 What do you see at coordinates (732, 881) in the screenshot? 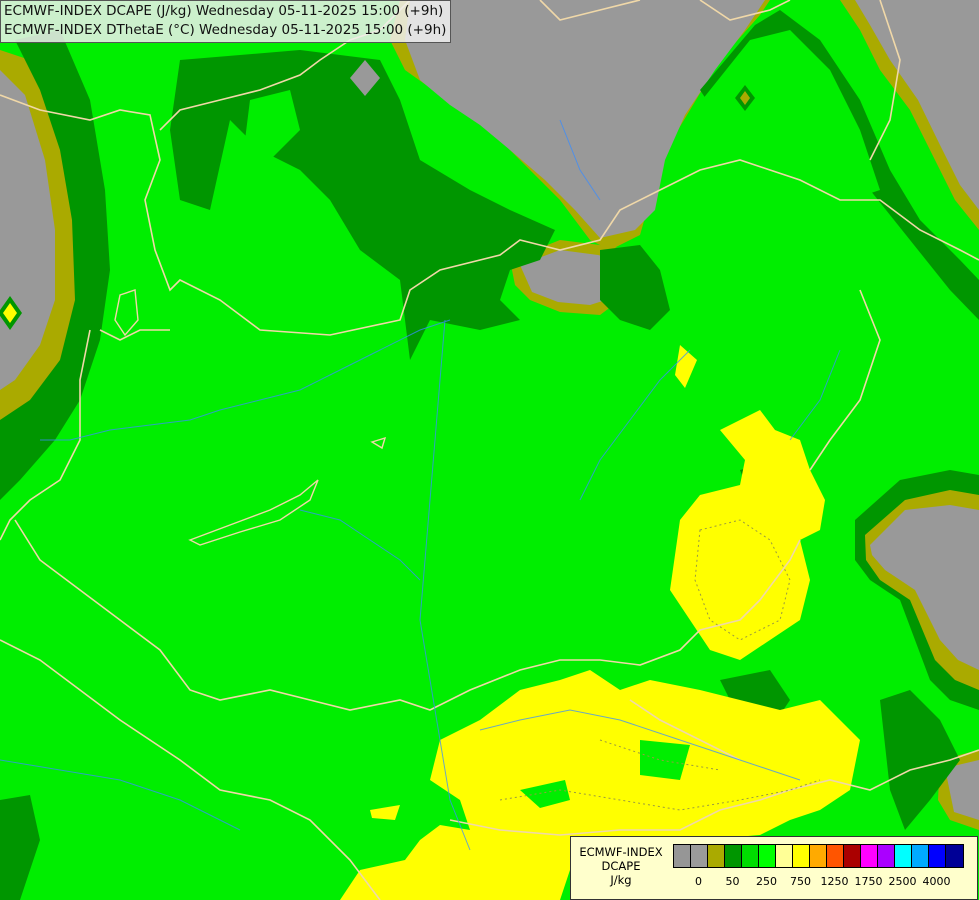
I see `legend-tick-label: 50` at bounding box center [732, 881].